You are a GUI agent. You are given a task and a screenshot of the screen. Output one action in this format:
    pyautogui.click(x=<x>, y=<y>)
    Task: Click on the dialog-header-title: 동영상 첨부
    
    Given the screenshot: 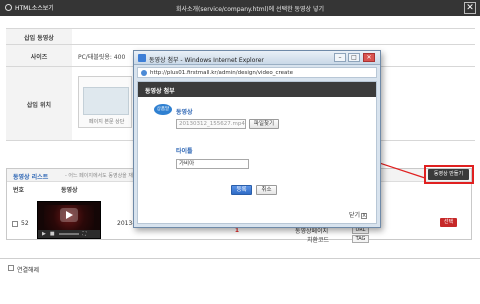 What is the action you would take?
    pyautogui.click(x=160, y=91)
    